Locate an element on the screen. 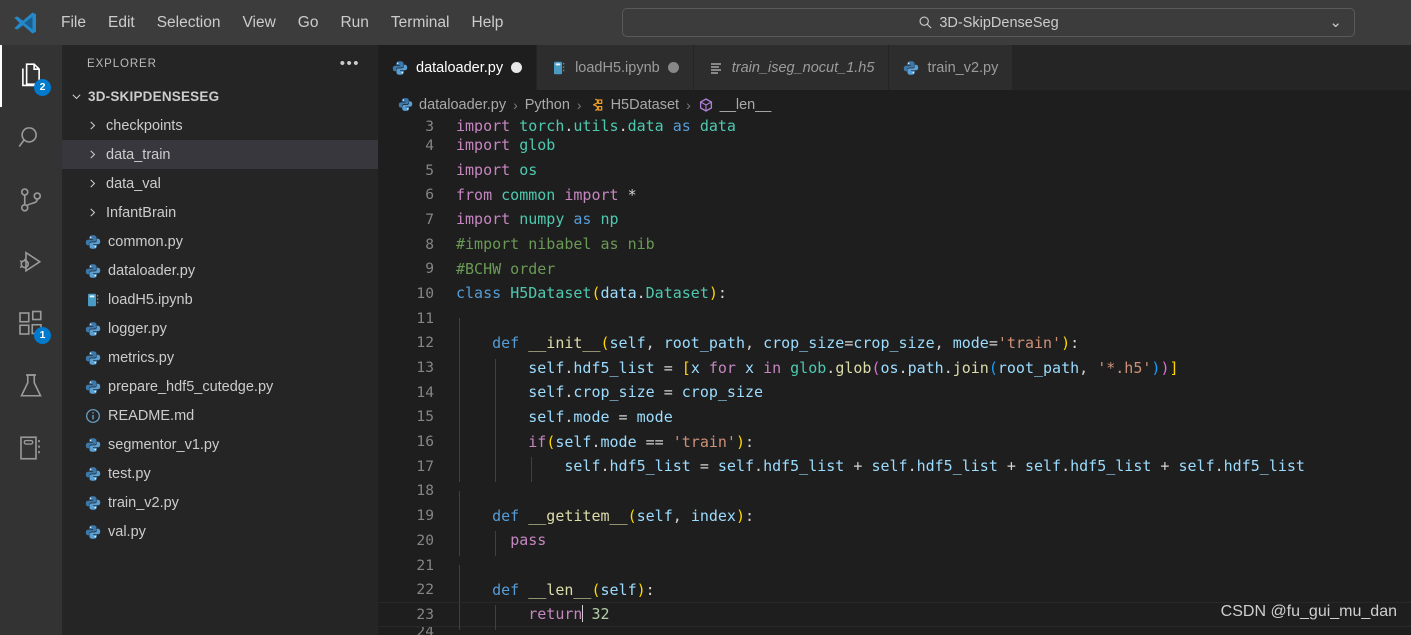 This screenshot has width=1411, height=635. code-line-6: 6 from common import * is located at coordinates (894, 194).